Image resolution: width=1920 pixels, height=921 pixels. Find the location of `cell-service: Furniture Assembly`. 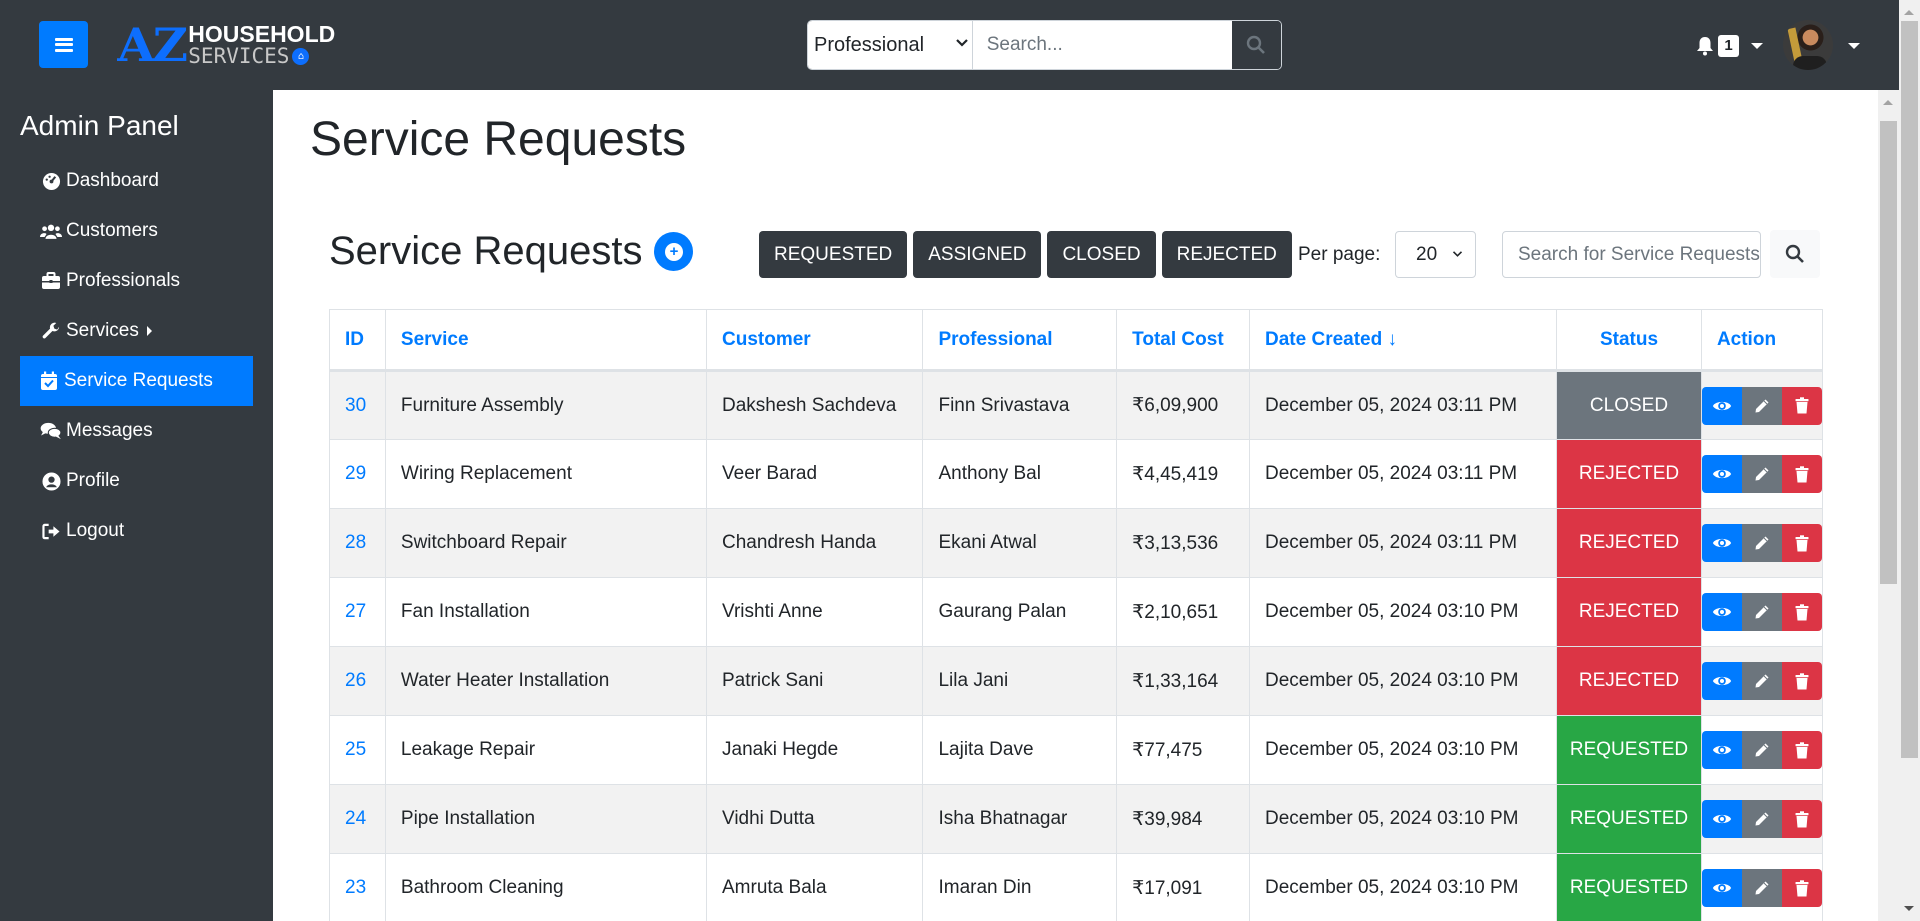

cell-service: Furniture Assembly is located at coordinates (546, 405).